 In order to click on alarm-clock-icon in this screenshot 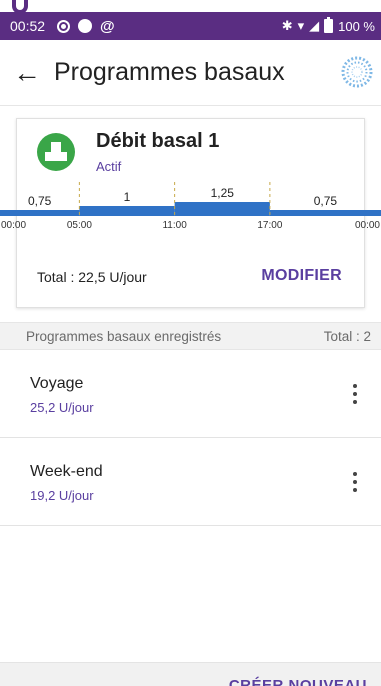, I will do `click(64, 26)`.